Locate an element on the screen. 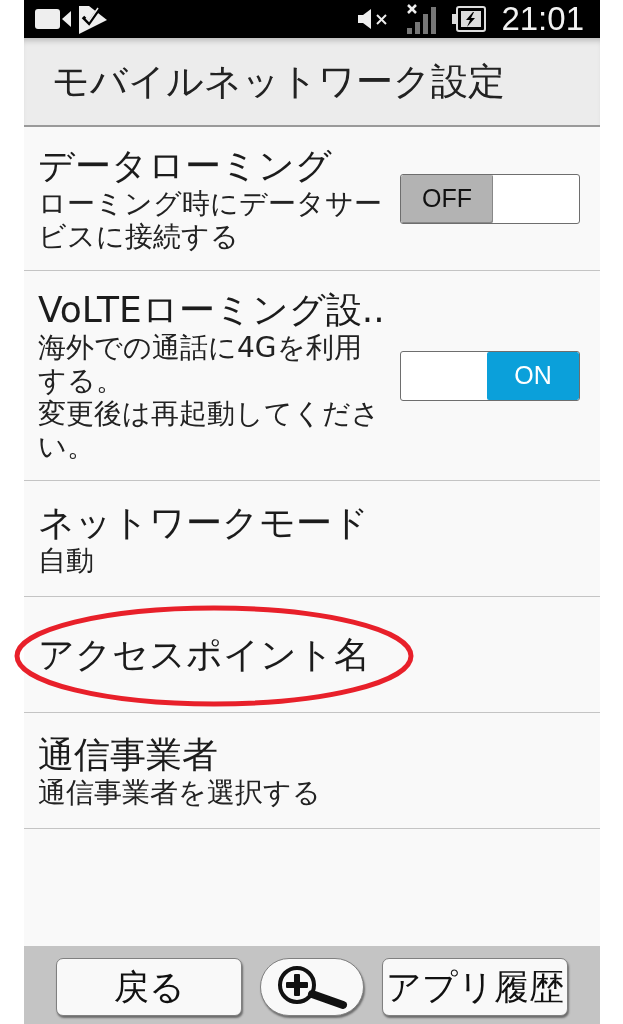  setting-title: VoLTEローミング設.. is located at coordinates (219, 309).